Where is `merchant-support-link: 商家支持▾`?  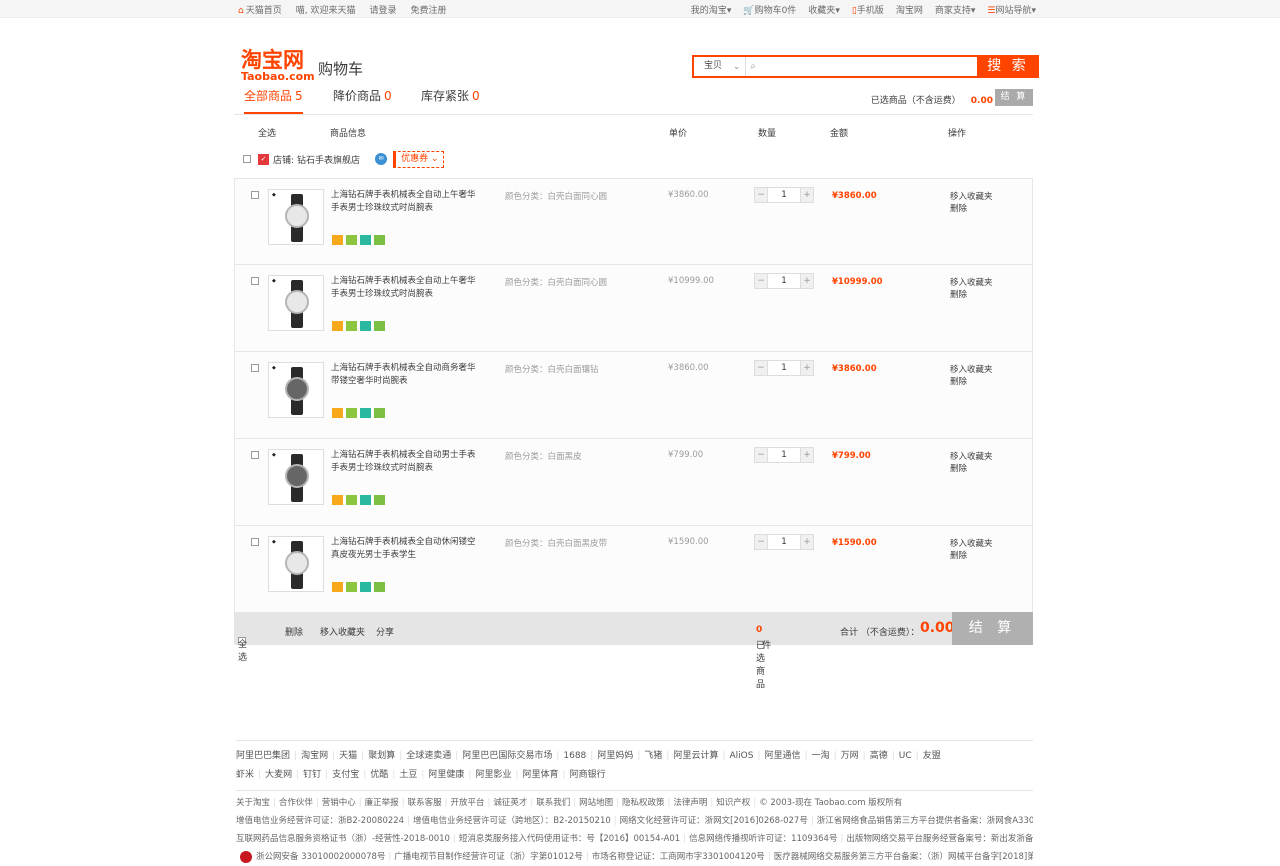 merchant-support-link: 商家支持▾ is located at coordinates (955, 9).